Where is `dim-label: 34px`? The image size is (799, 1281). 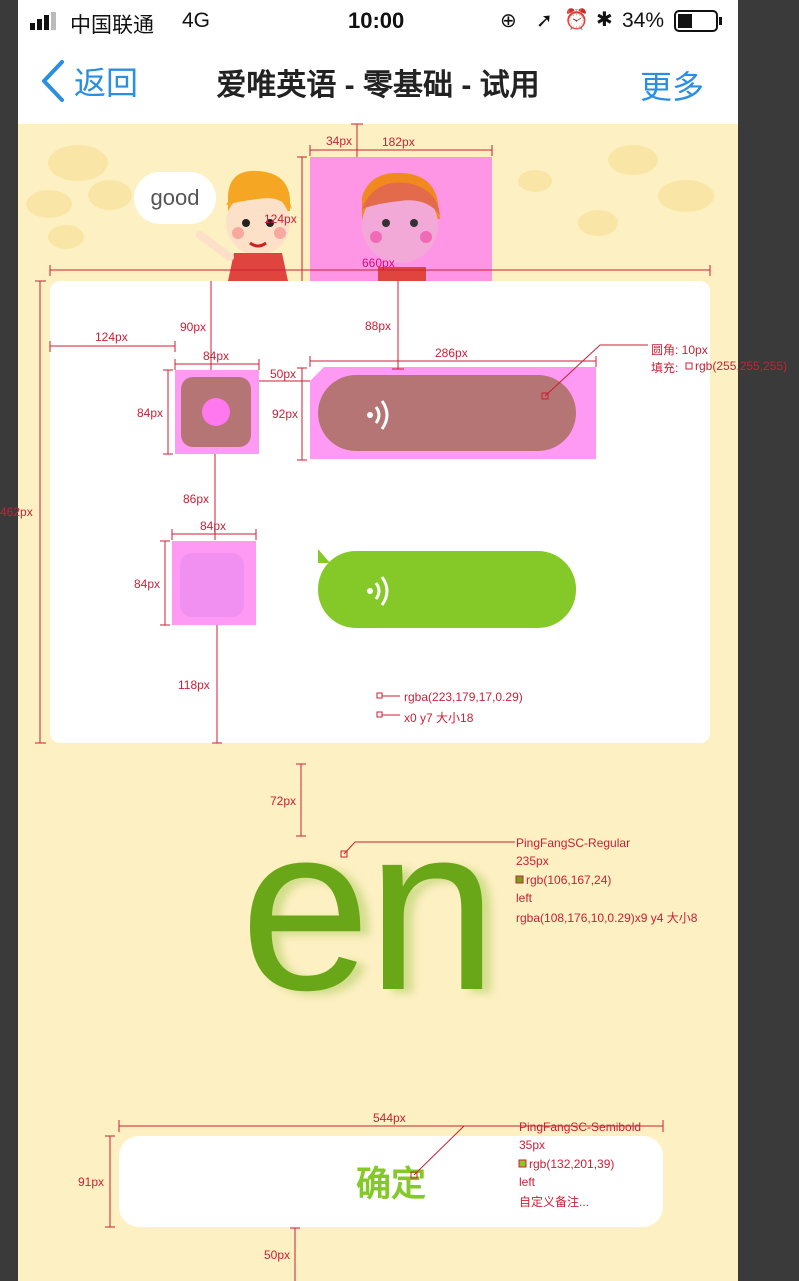 dim-label: 34px is located at coordinates (339, 141).